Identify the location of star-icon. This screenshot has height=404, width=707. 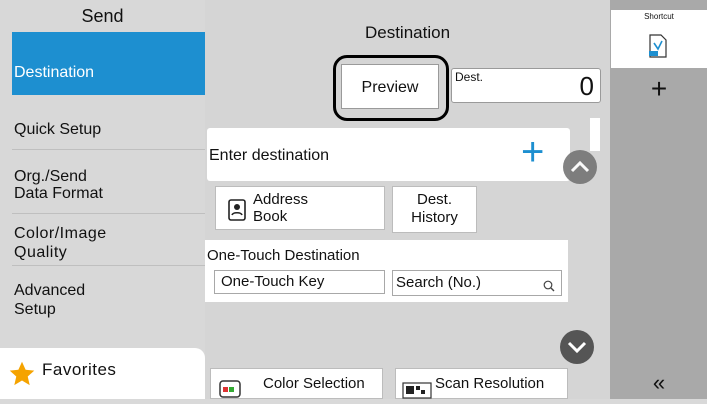
(22, 376).